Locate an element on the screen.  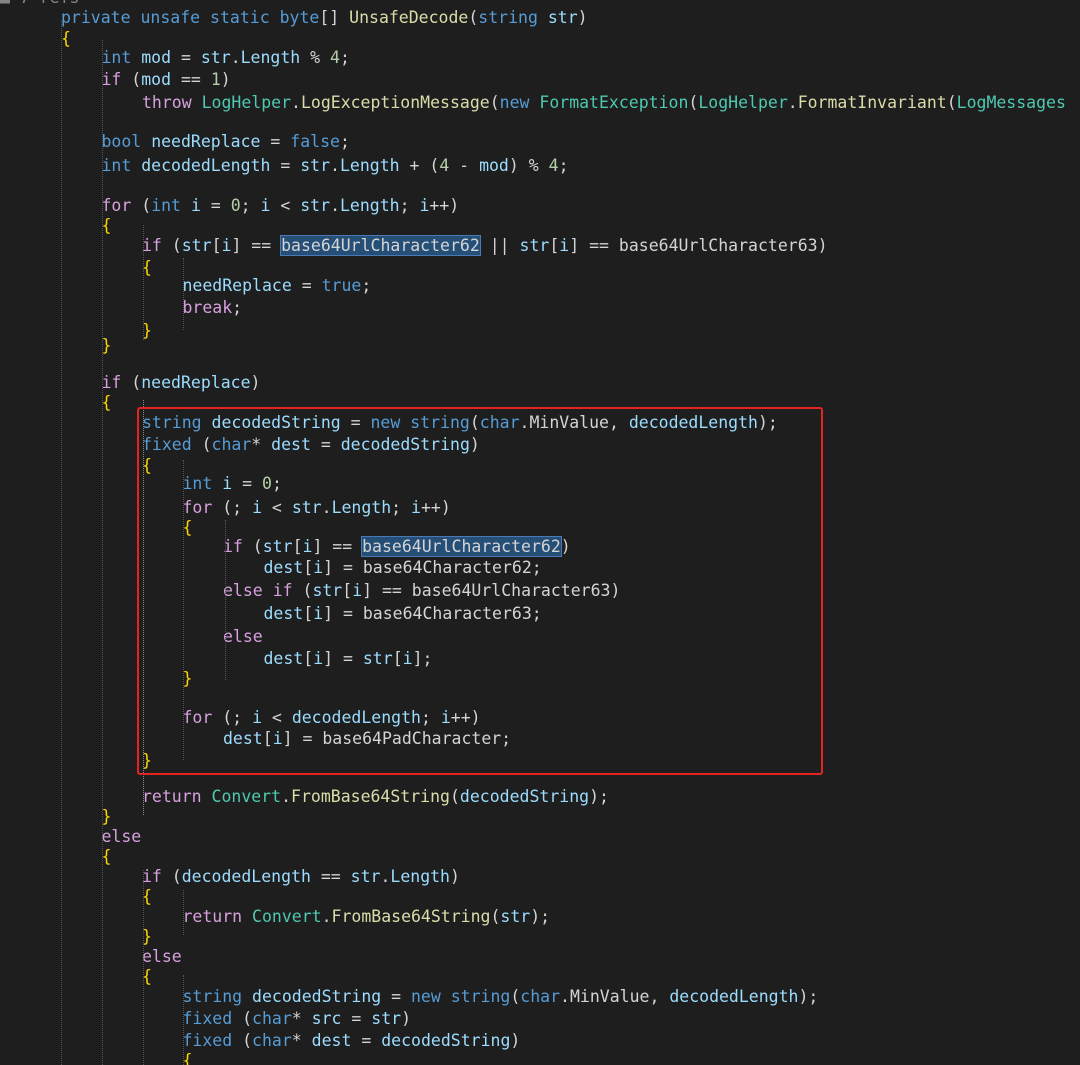
code-line: return Convert.FromBase64String(str); is located at coordinates (367, 917).